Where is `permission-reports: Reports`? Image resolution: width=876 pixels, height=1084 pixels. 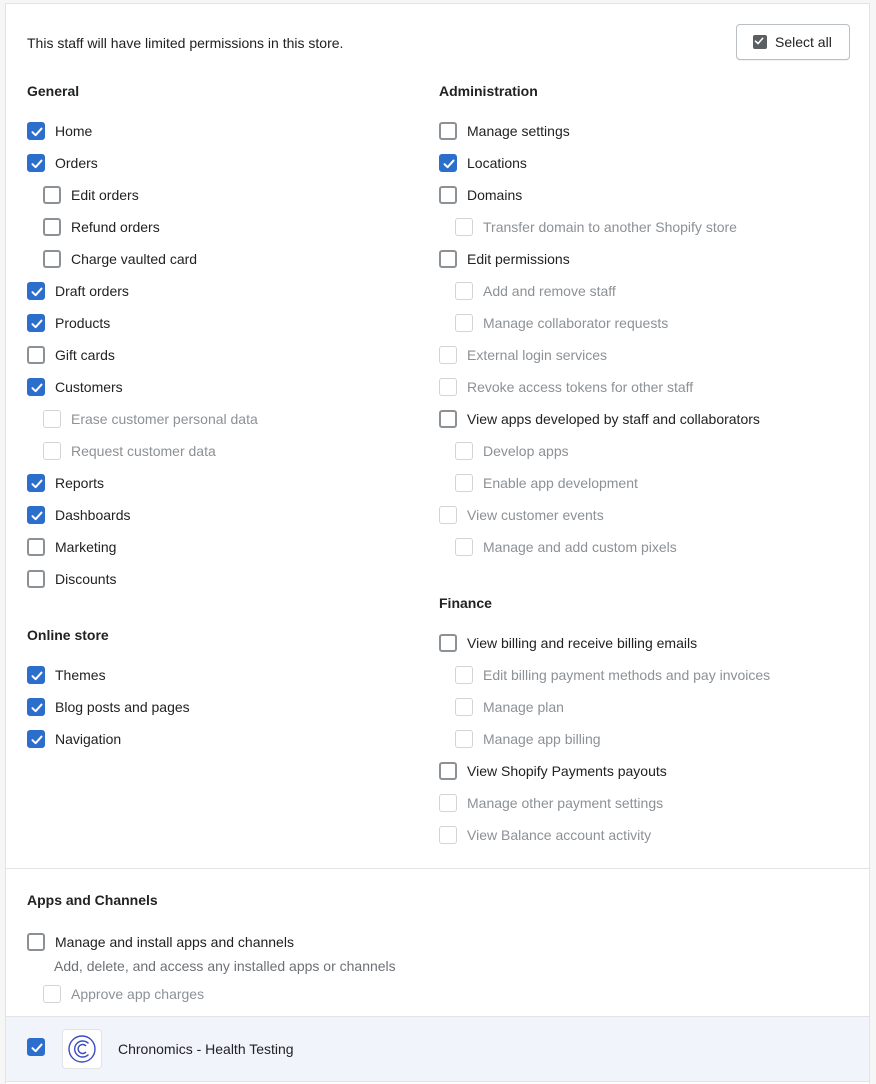
permission-reports: Reports is located at coordinates (65, 483).